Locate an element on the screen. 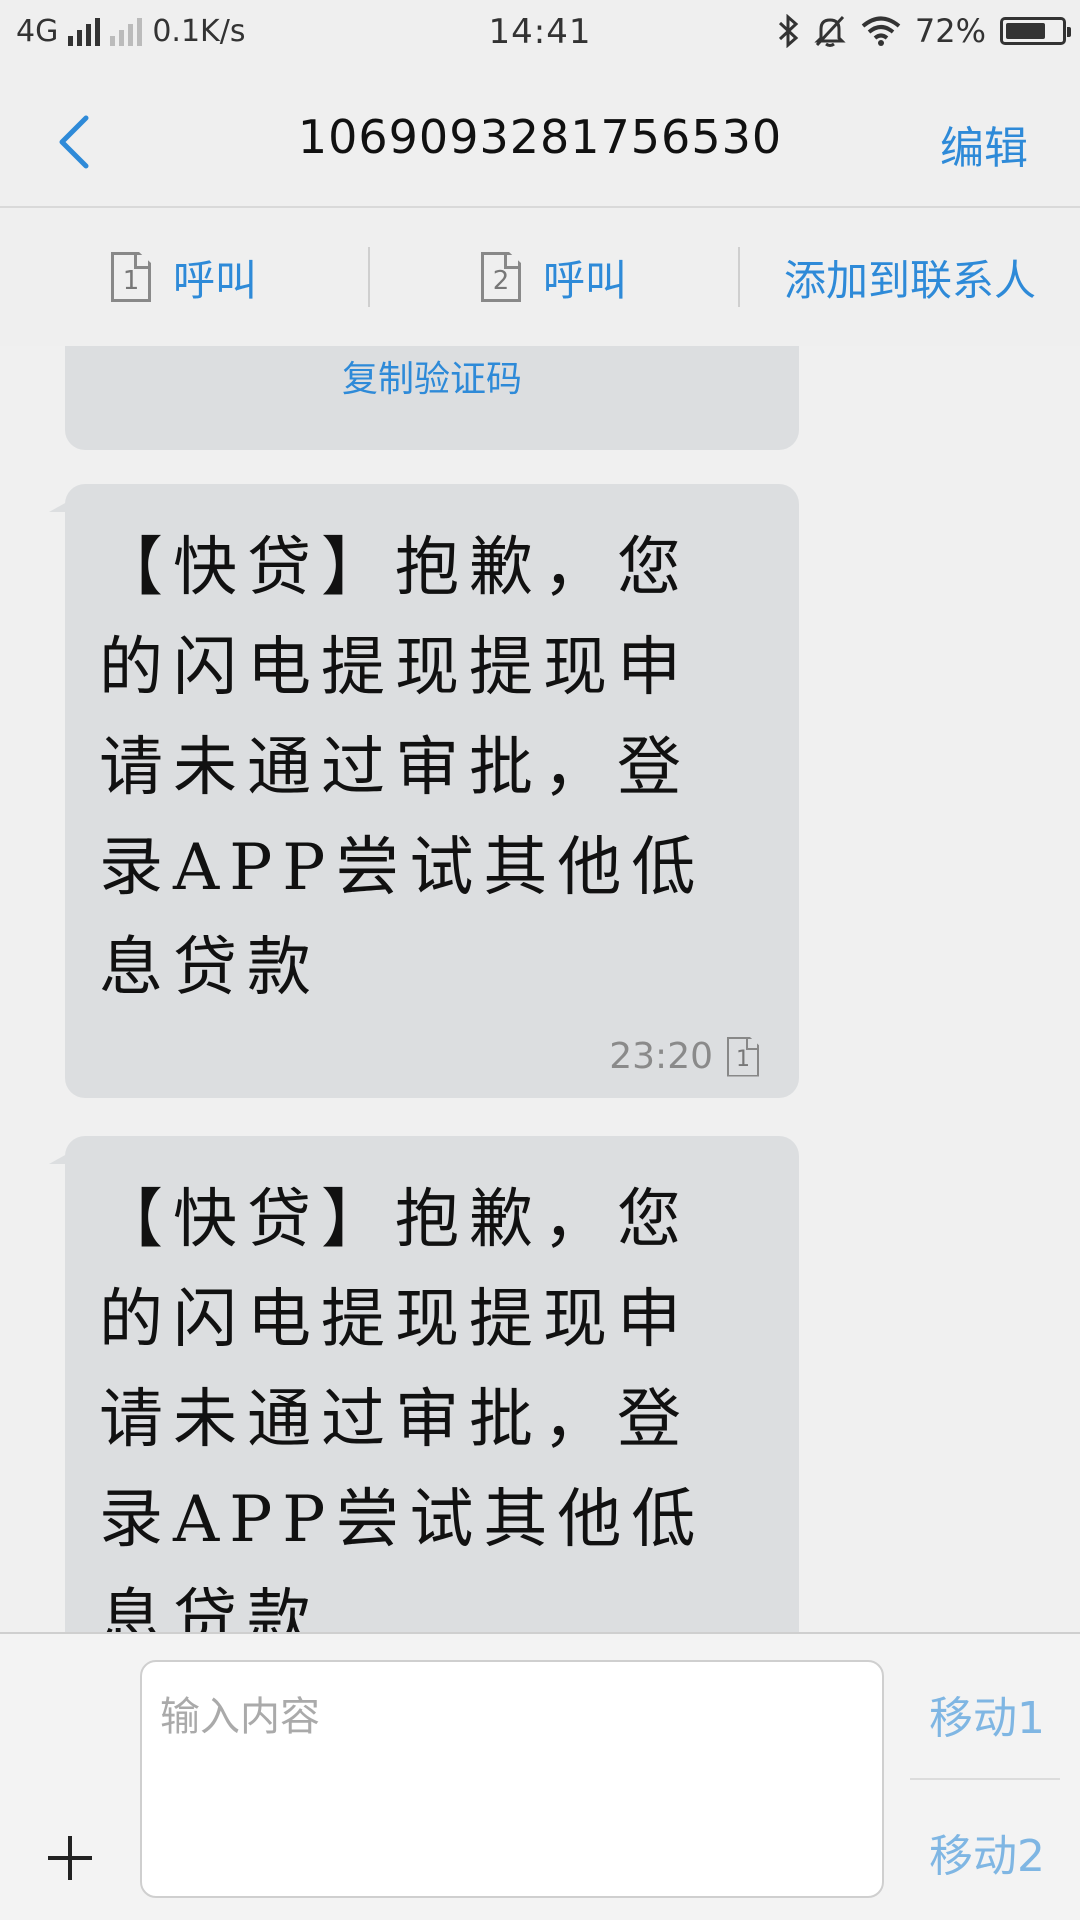 The image size is (1080, 1920). message-meta: 23:20 1 is located at coordinates (429, 1056).